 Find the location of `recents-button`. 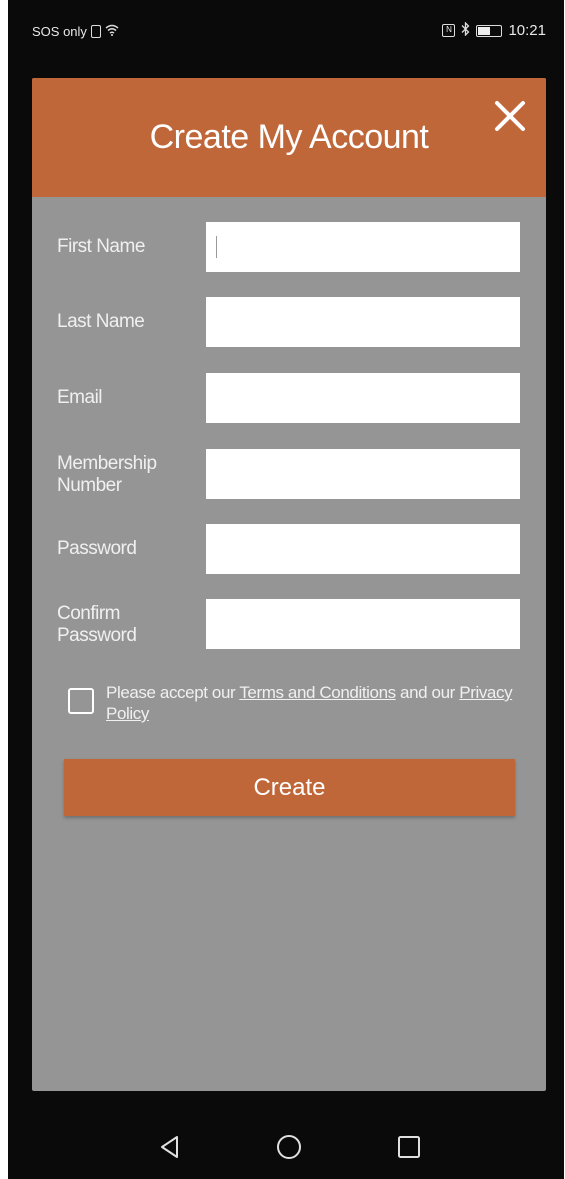

recents-button is located at coordinates (409, 1147).